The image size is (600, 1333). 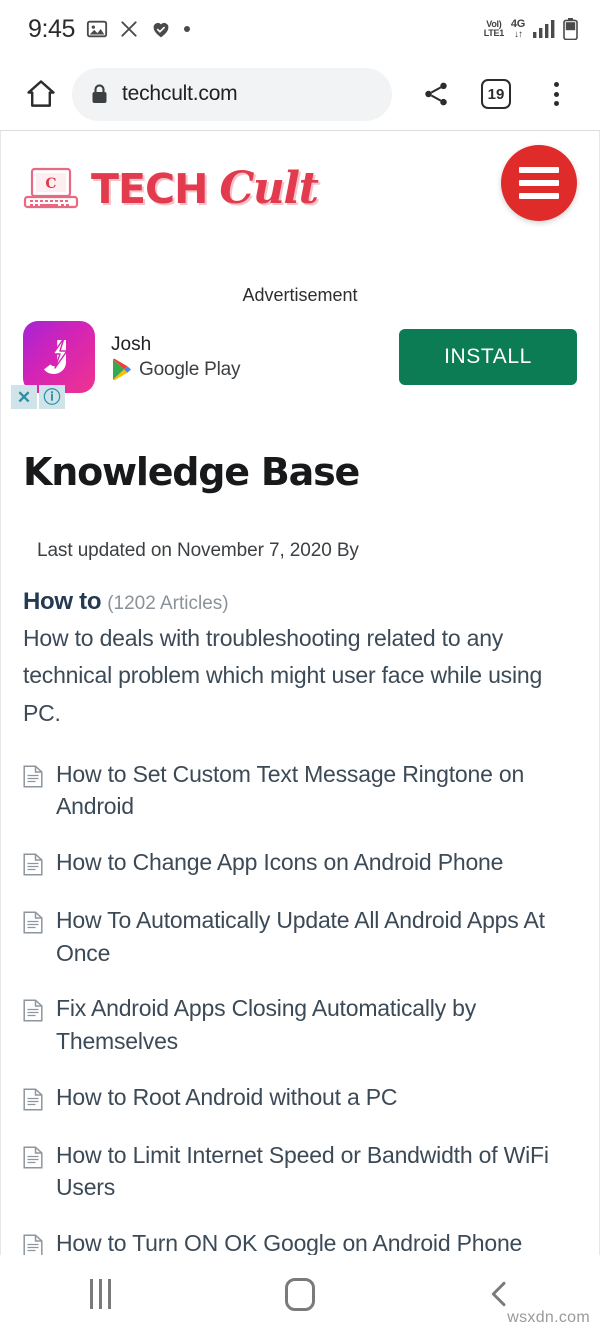 I want to click on android-back-button, so click(x=500, y=1294).